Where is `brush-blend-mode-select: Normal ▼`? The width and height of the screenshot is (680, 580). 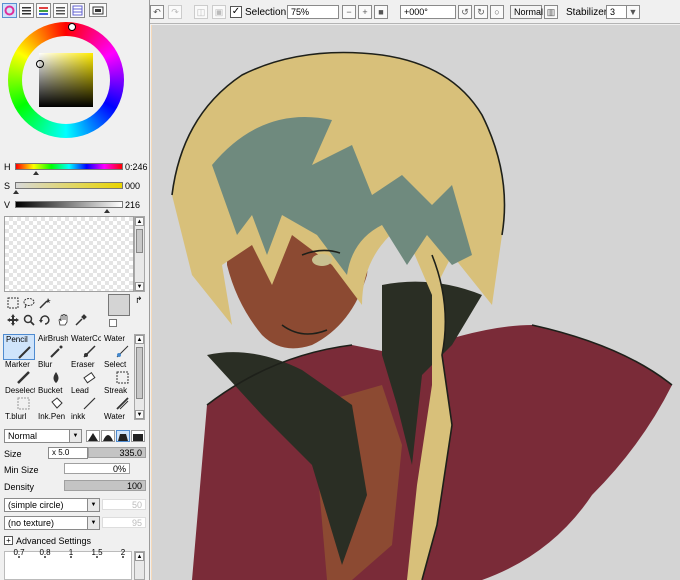
brush-blend-mode-select: Normal ▼ is located at coordinates (43, 436).